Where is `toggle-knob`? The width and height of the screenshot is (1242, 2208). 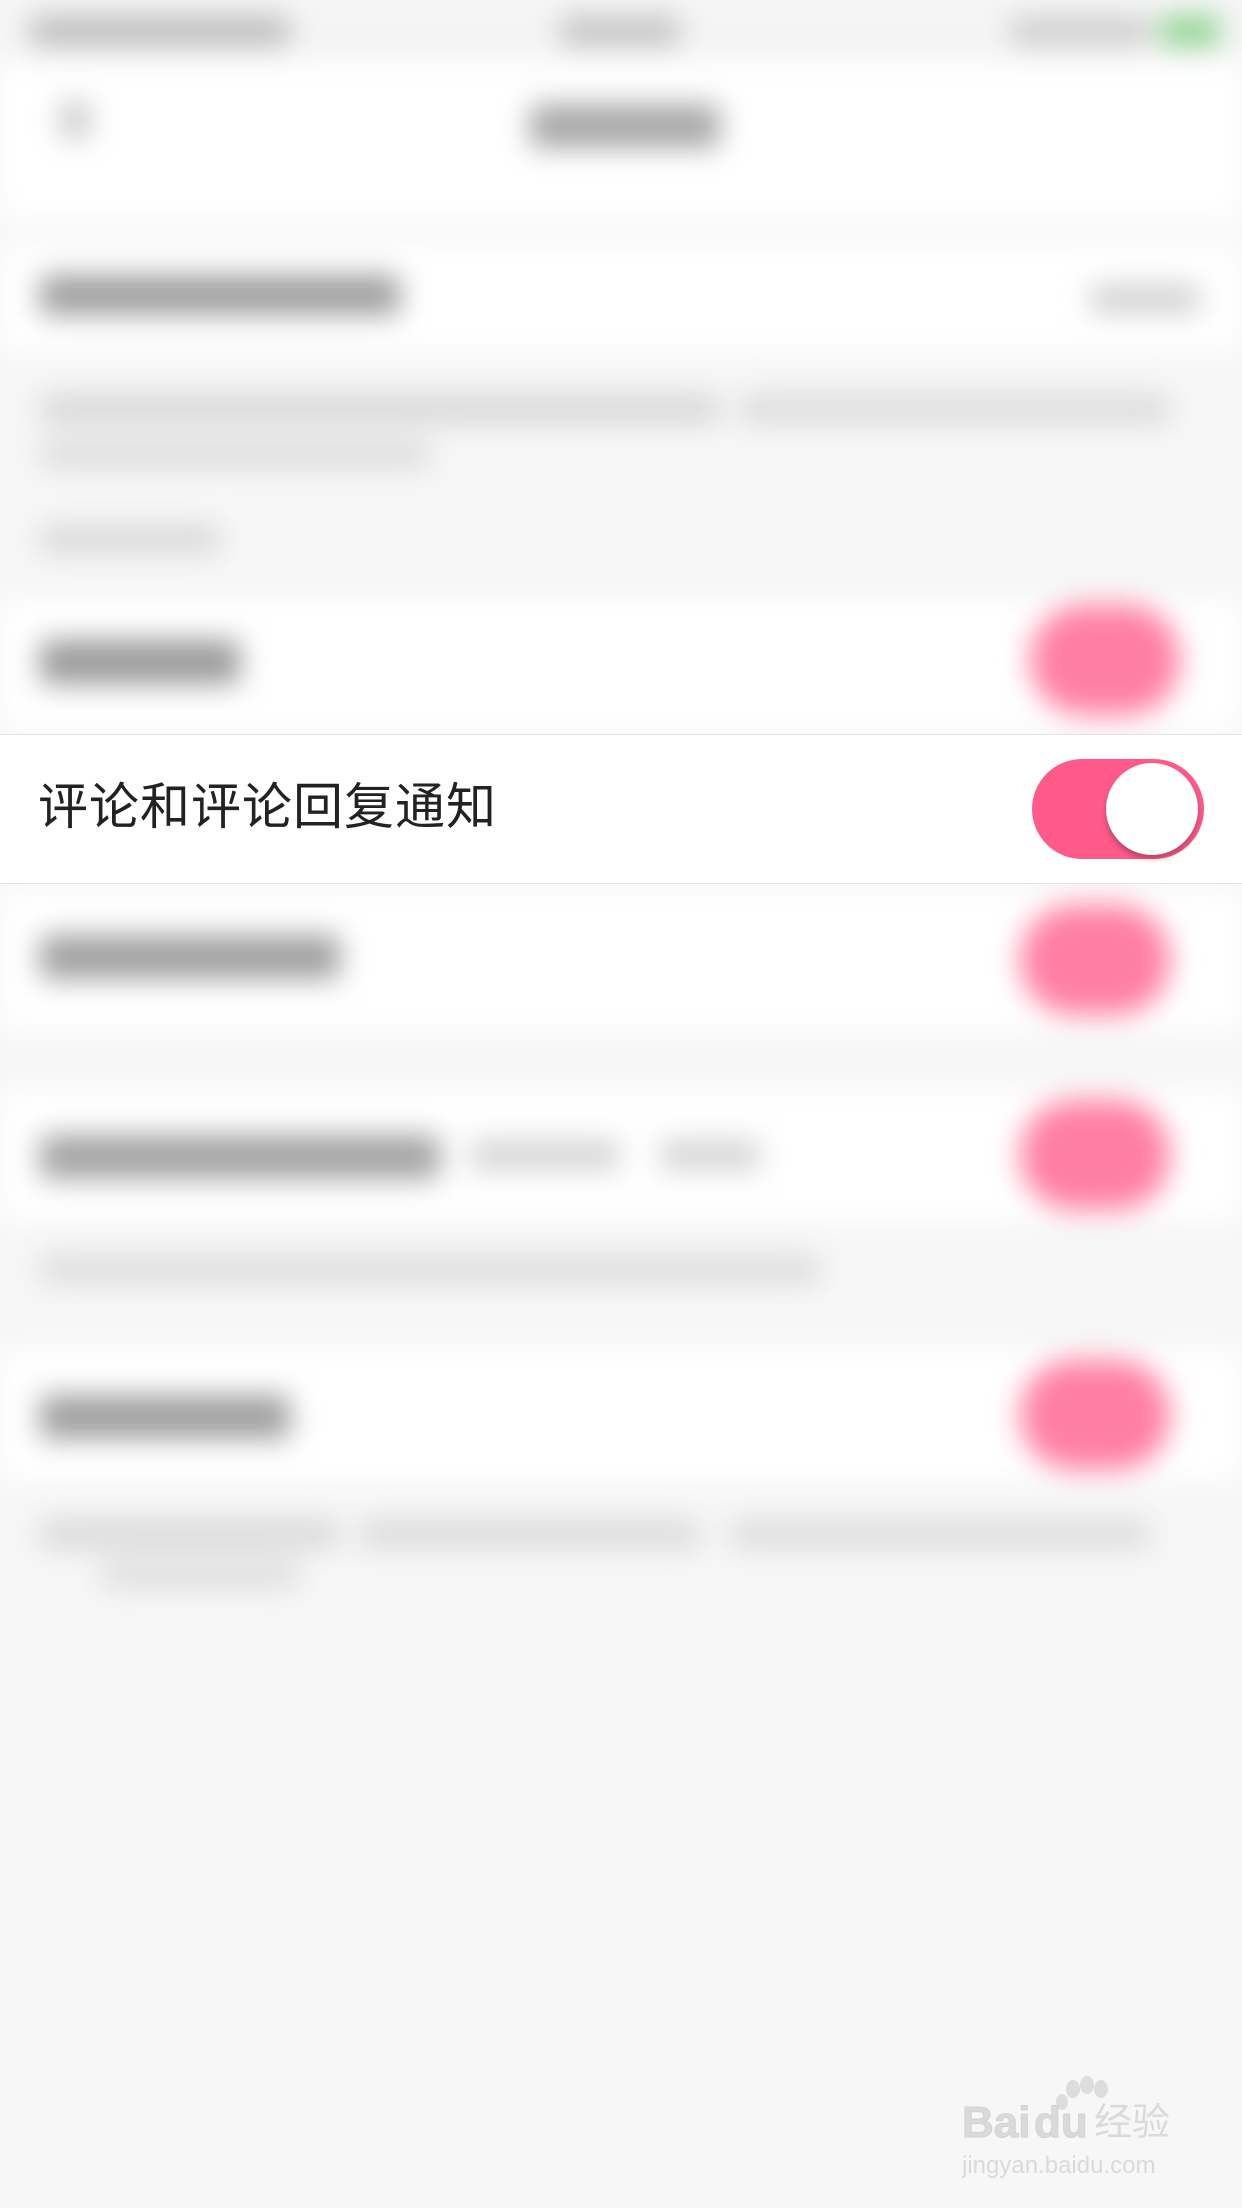 toggle-knob is located at coordinates (1152, 809).